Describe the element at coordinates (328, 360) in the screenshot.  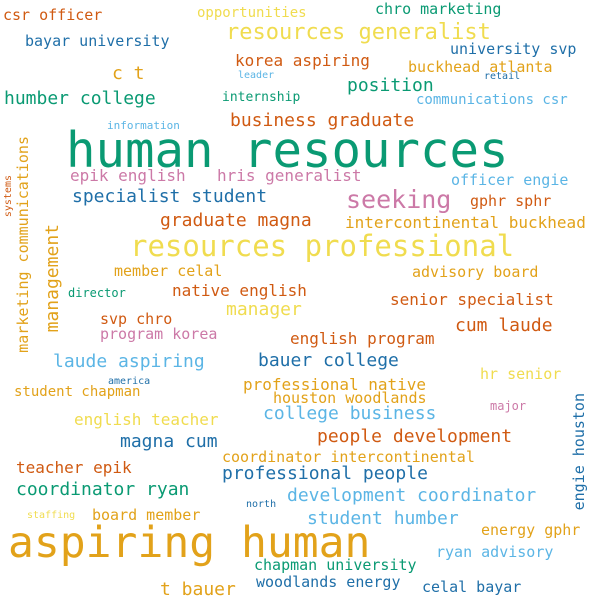
I see `word: bauer college` at that location.